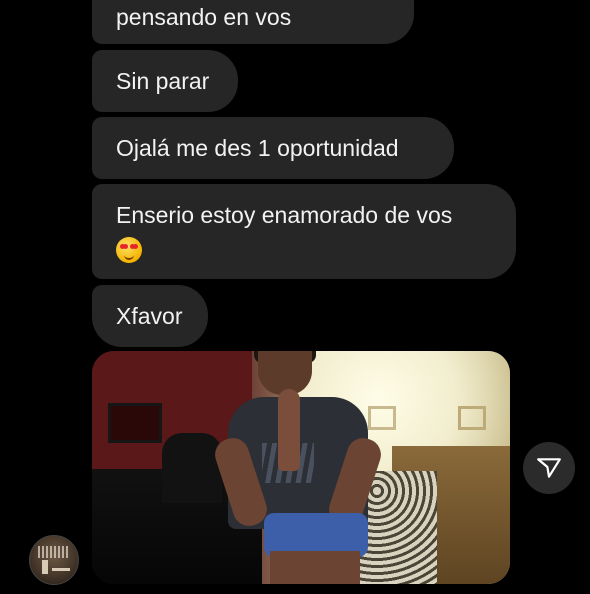 The width and height of the screenshot is (590, 594). I want to click on message-bubble-3: Ojalá me des 1 oportunidad, so click(273, 148).